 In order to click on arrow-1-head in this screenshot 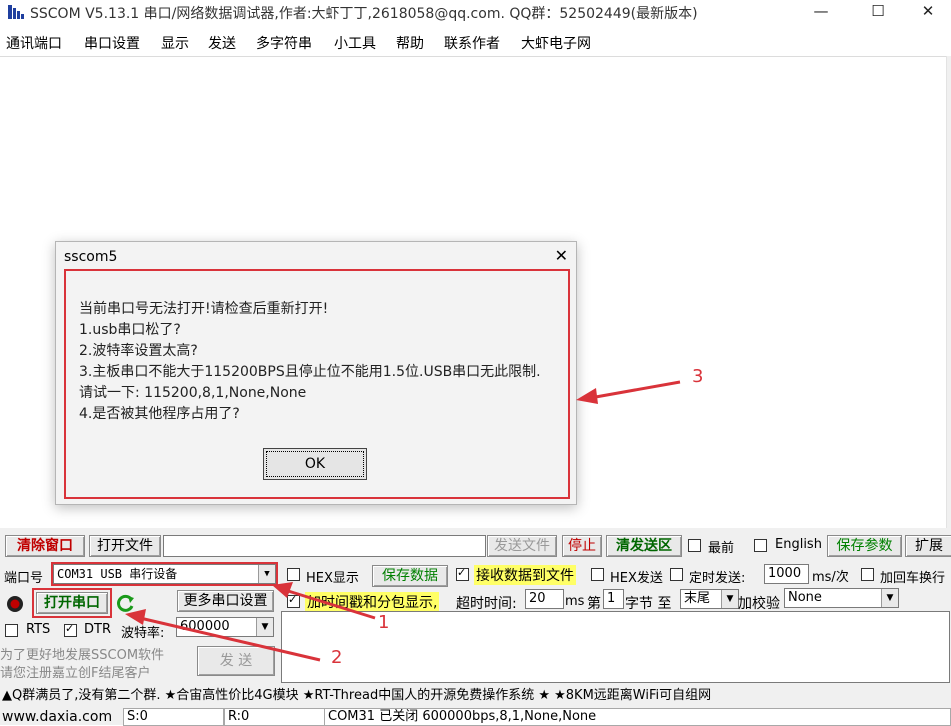, I will do `click(282, 590)`.